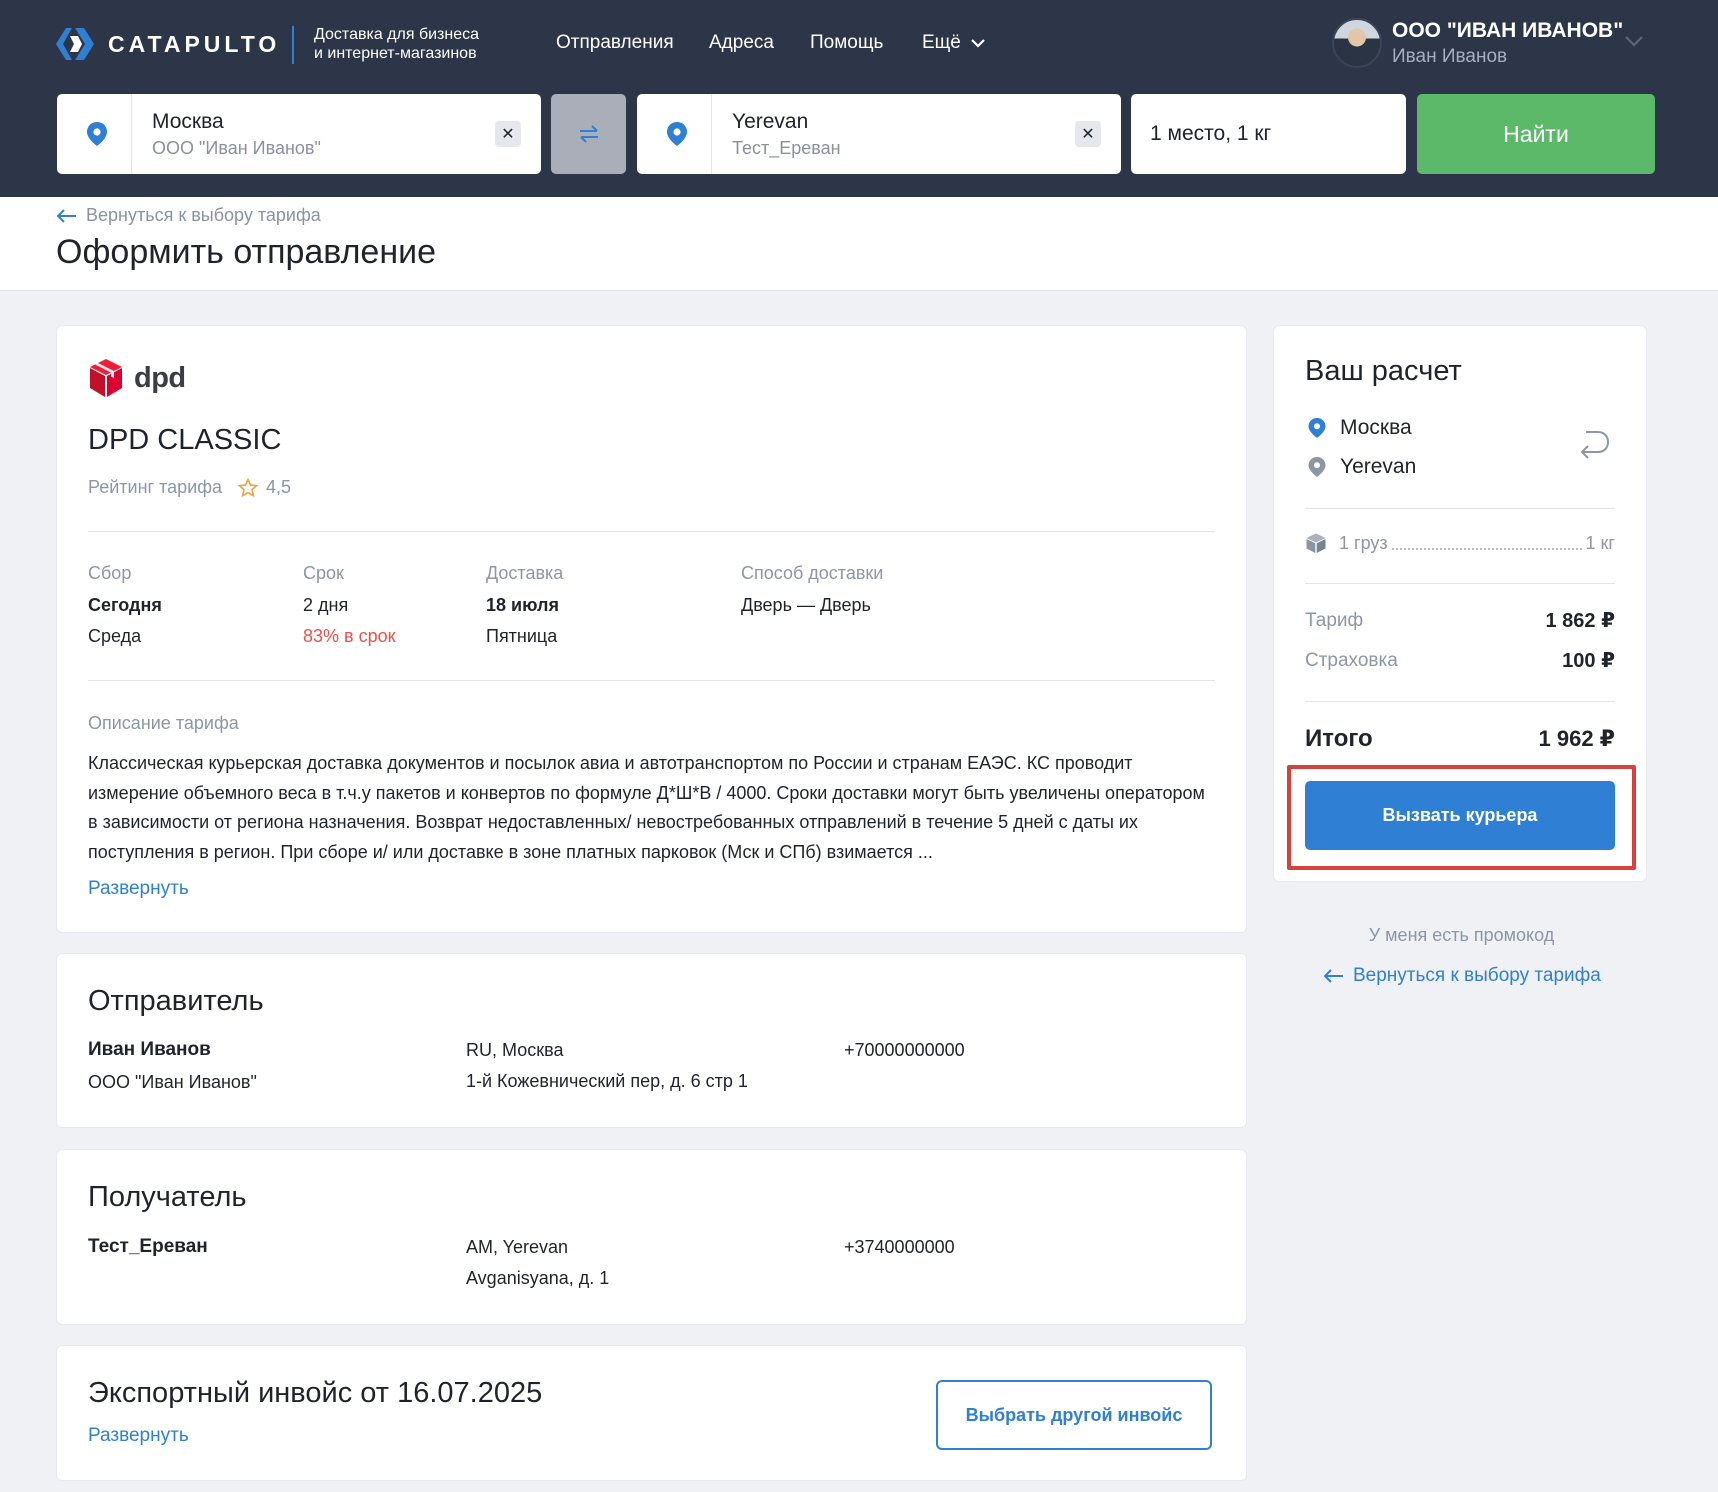 The height and width of the screenshot is (1492, 1718). I want to click on clear-to-button: ✕, so click(1088, 134).